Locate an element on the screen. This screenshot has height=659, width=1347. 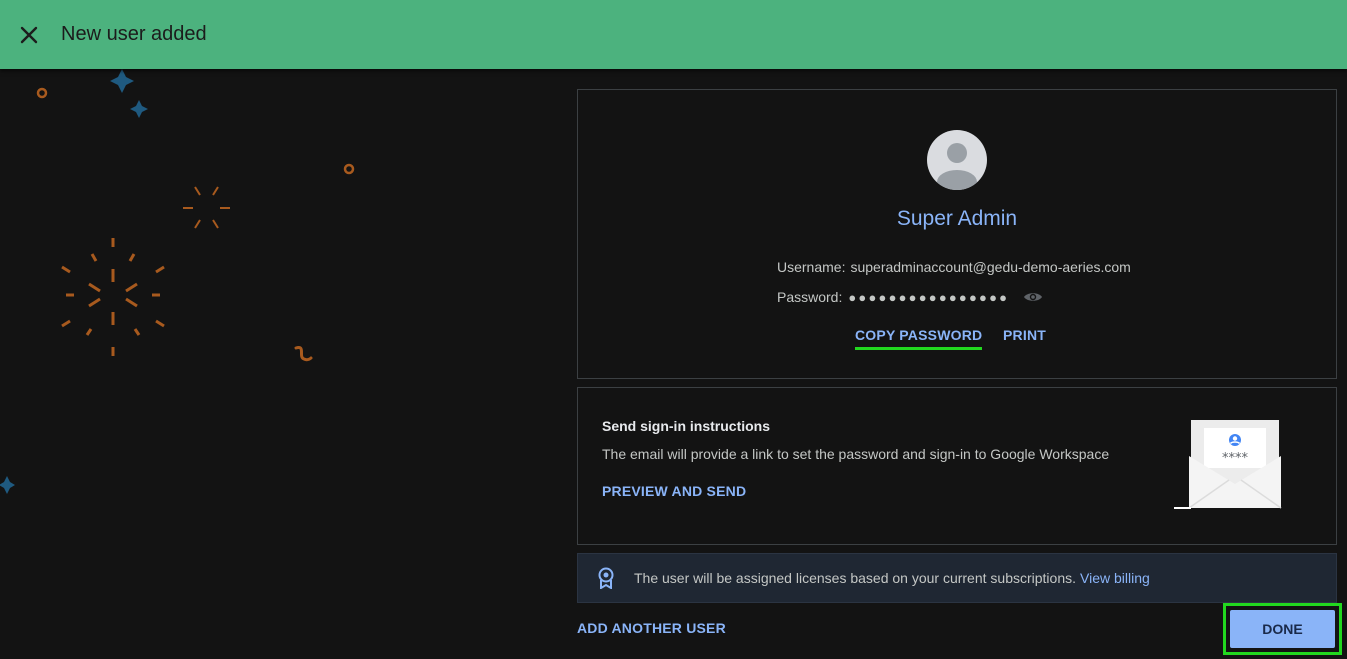
username-label: Username: is located at coordinates (811, 267).